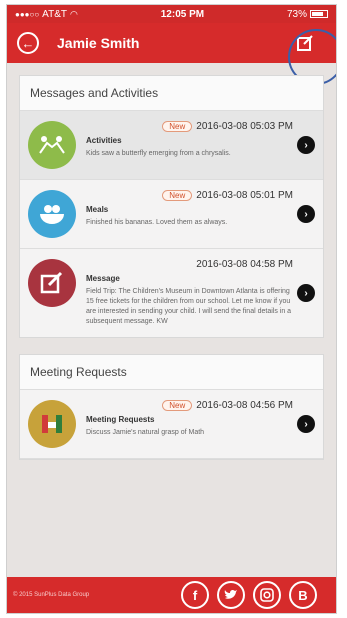  I want to click on edit-icon, so click(305, 43).